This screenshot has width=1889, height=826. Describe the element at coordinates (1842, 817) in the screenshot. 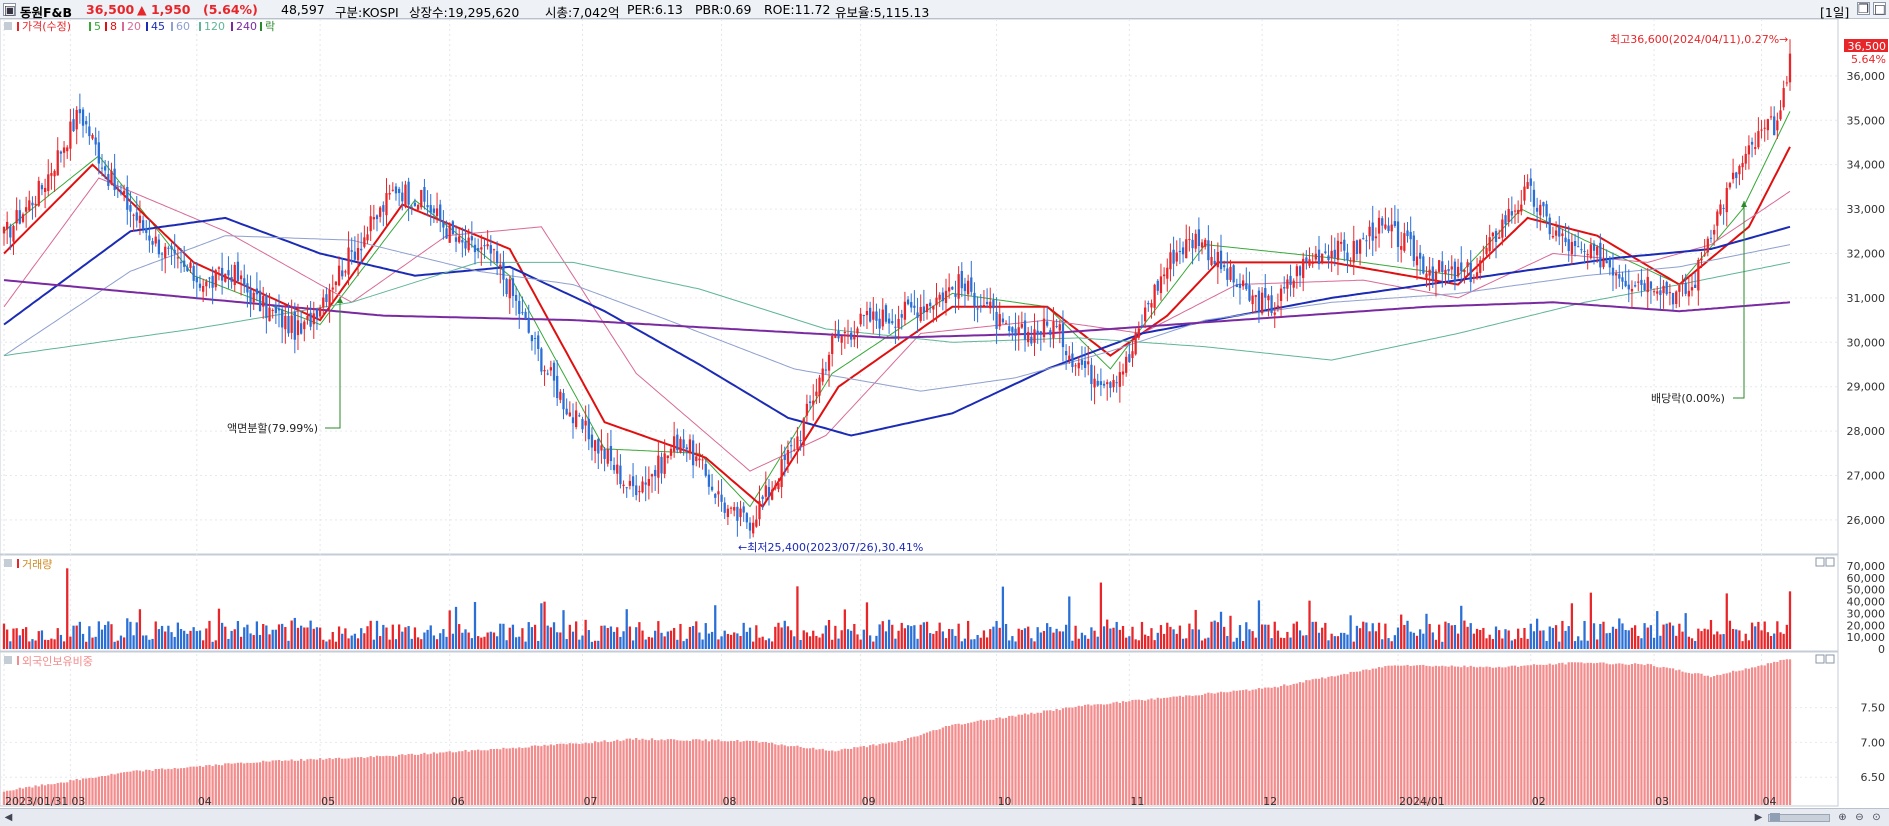

I see `zoom-in-icon: ⊕` at that location.